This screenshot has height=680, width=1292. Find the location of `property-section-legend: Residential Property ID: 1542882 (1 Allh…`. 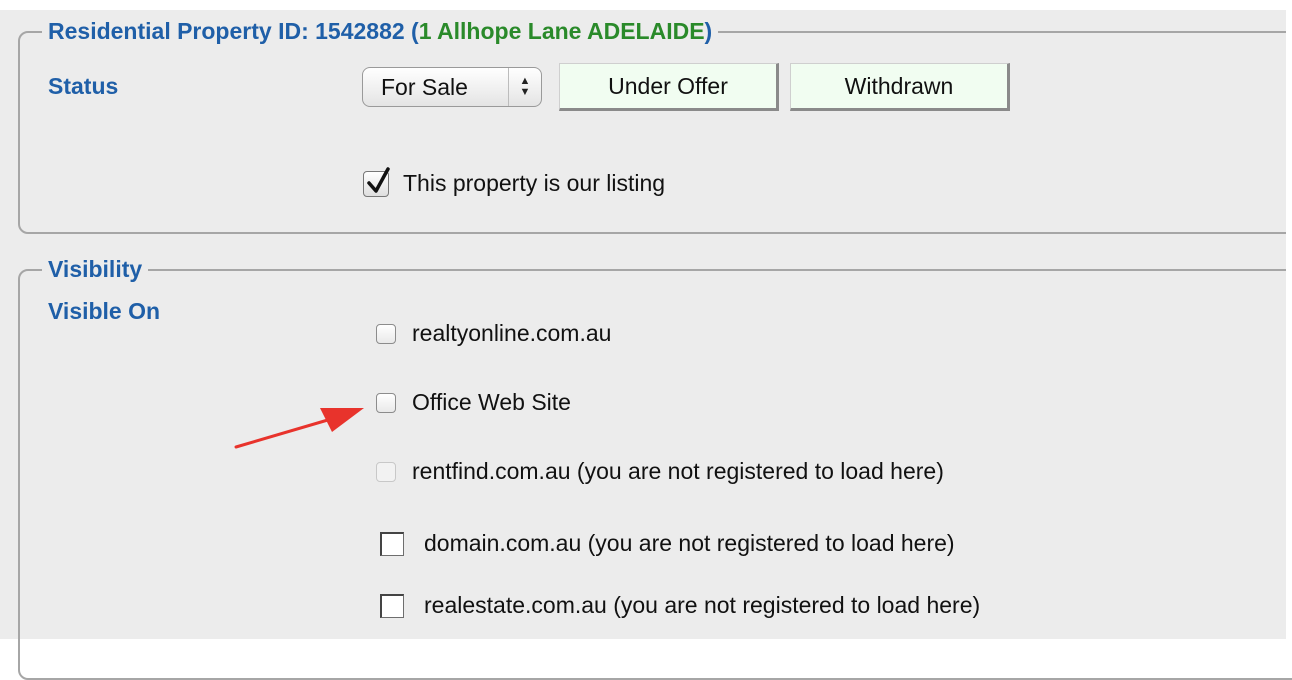

property-section-legend: Residential Property ID: 1542882 (1 Allh… is located at coordinates (380, 31).